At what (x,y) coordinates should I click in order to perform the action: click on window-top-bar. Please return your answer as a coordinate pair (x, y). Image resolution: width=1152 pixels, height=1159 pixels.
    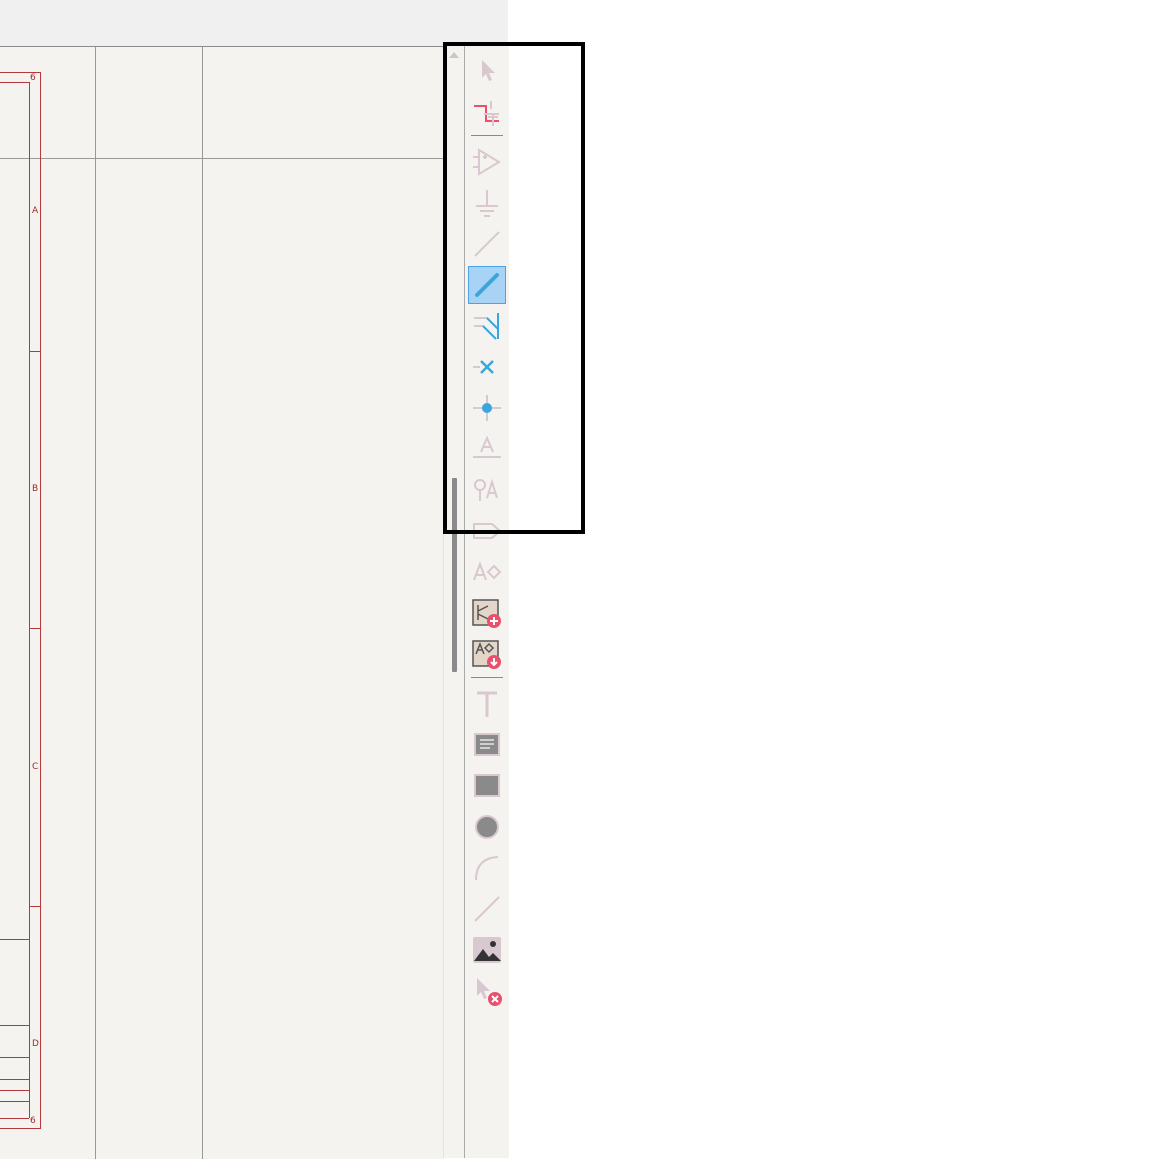
    Looking at the image, I should click on (254, 23).